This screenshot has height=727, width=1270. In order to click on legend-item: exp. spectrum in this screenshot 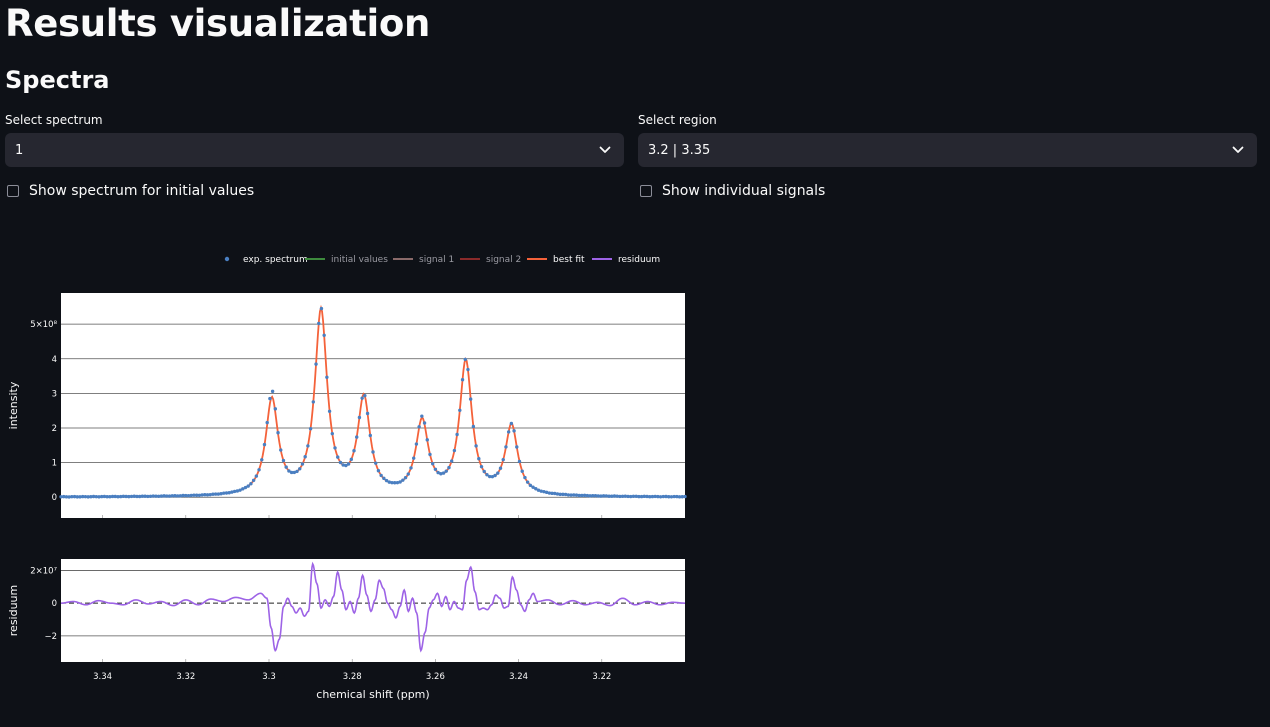, I will do `click(266, 260)`.